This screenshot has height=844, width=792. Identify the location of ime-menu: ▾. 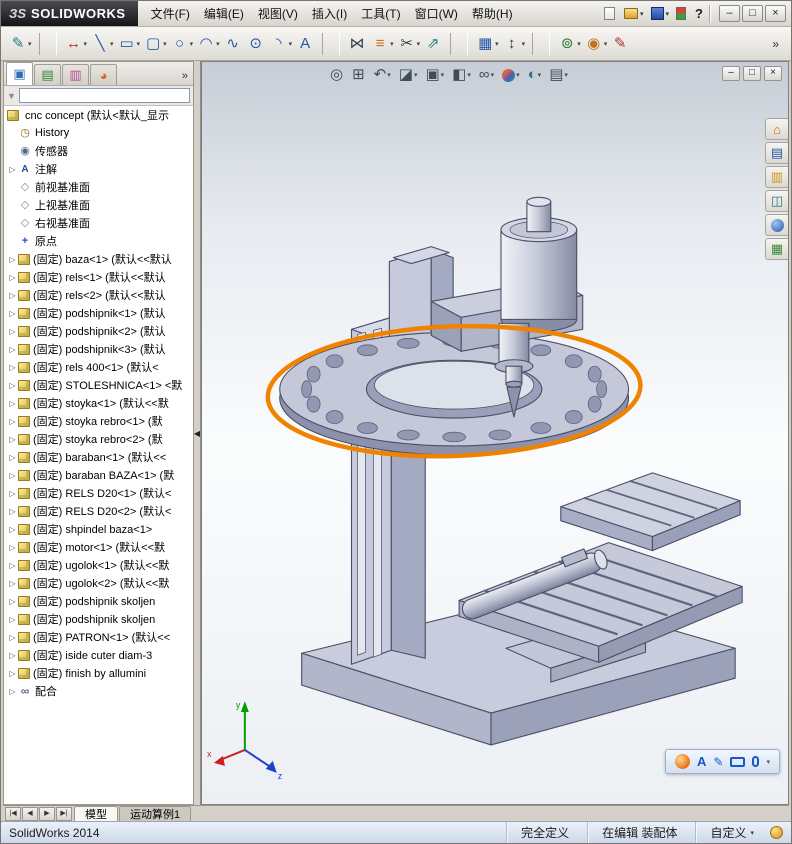
(768, 762).